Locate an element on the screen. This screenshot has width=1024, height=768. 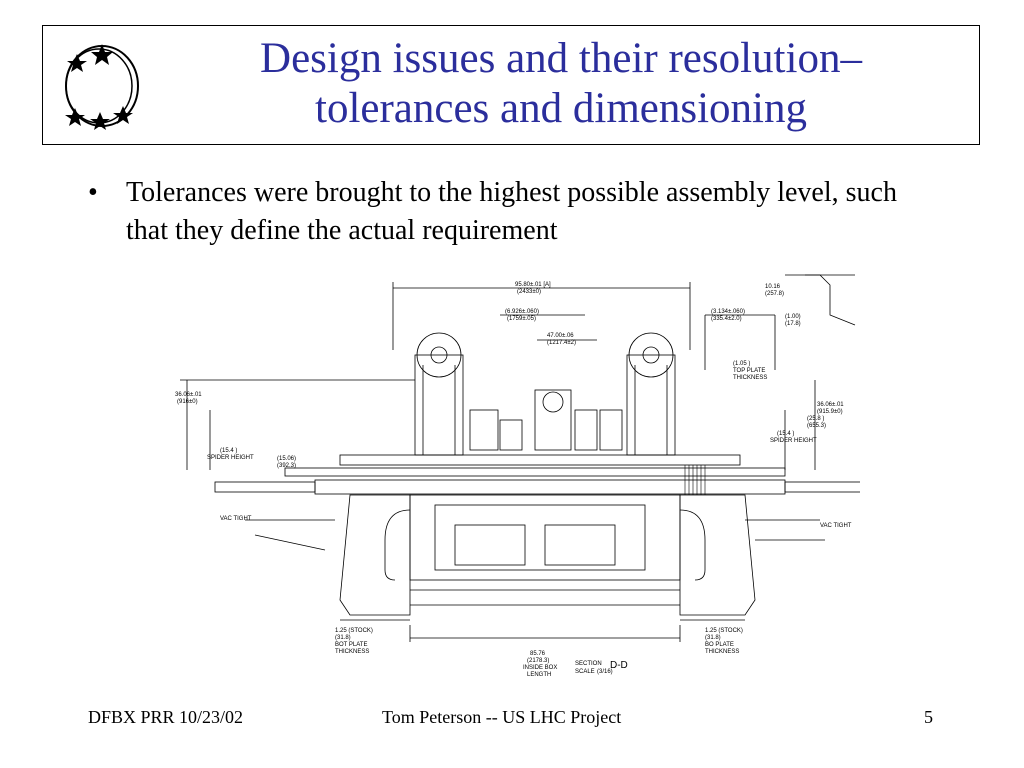
dim-top-overall: 95.80±.01 [A] is located at coordinates (533, 285).